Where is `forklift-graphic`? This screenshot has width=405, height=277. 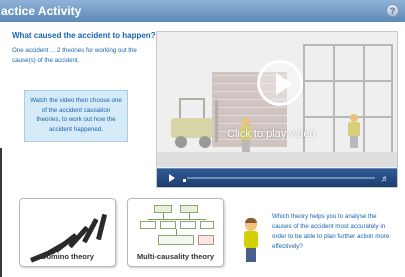
forklift-graphic is located at coordinates (201, 124).